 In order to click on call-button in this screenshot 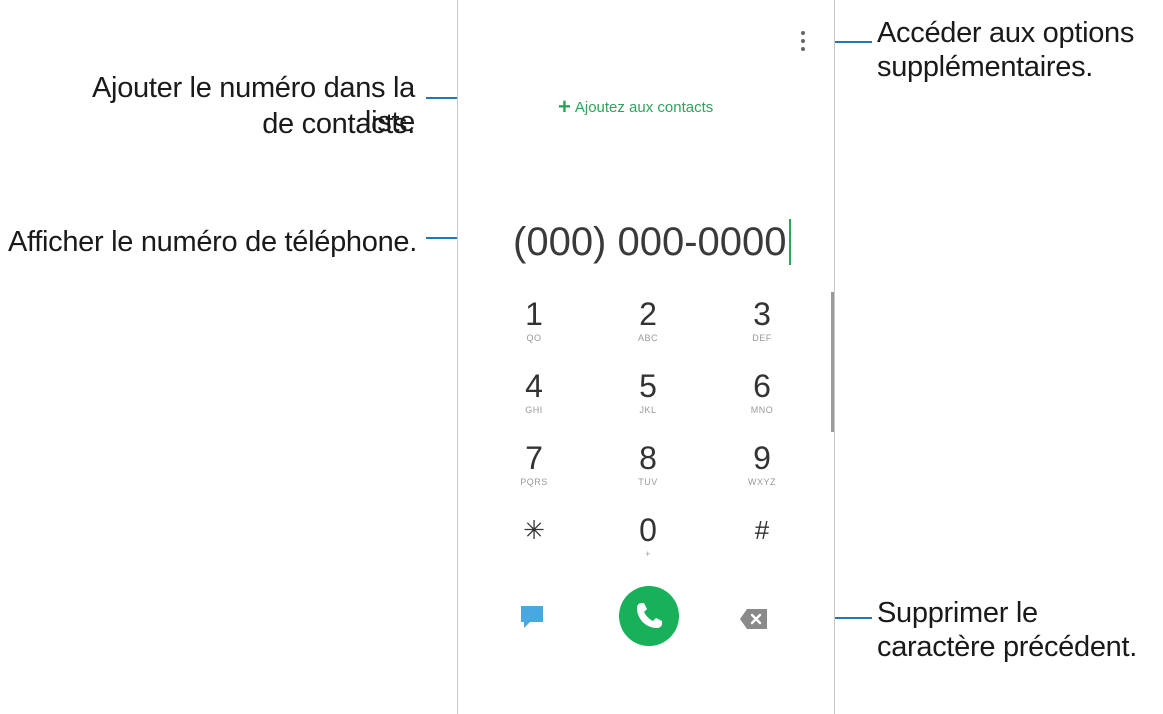, I will do `click(649, 616)`.